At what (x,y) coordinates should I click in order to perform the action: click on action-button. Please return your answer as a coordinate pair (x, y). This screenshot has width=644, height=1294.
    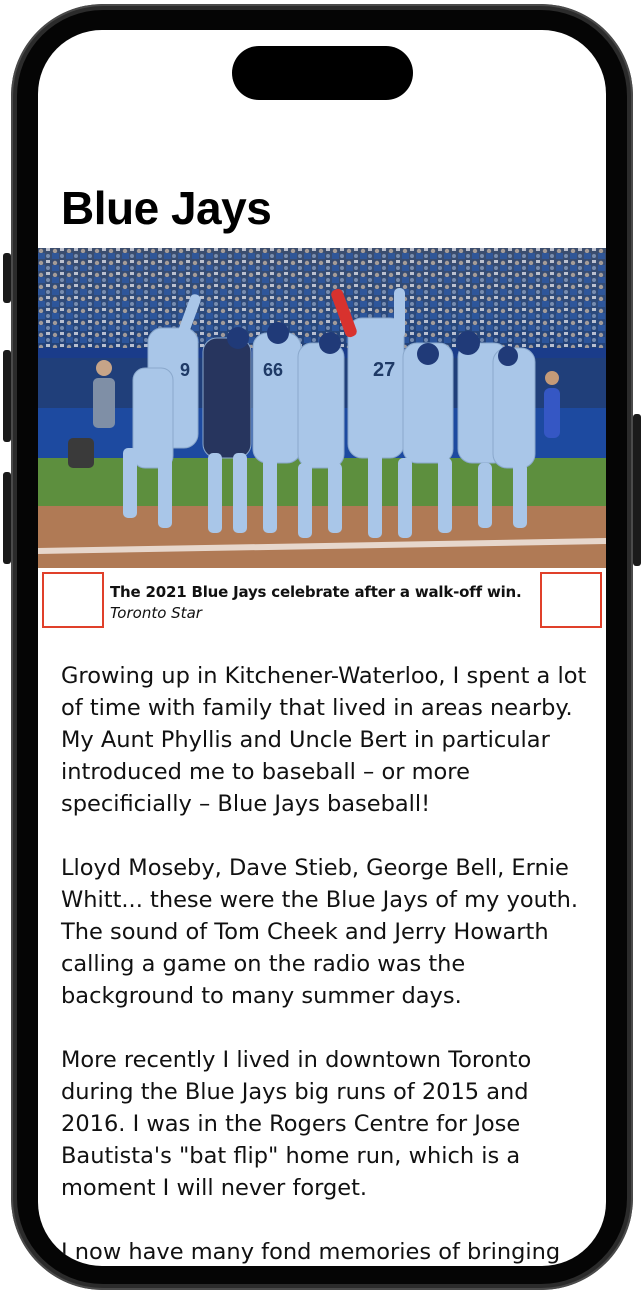
    Looking at the image, I should click on (7, 278).